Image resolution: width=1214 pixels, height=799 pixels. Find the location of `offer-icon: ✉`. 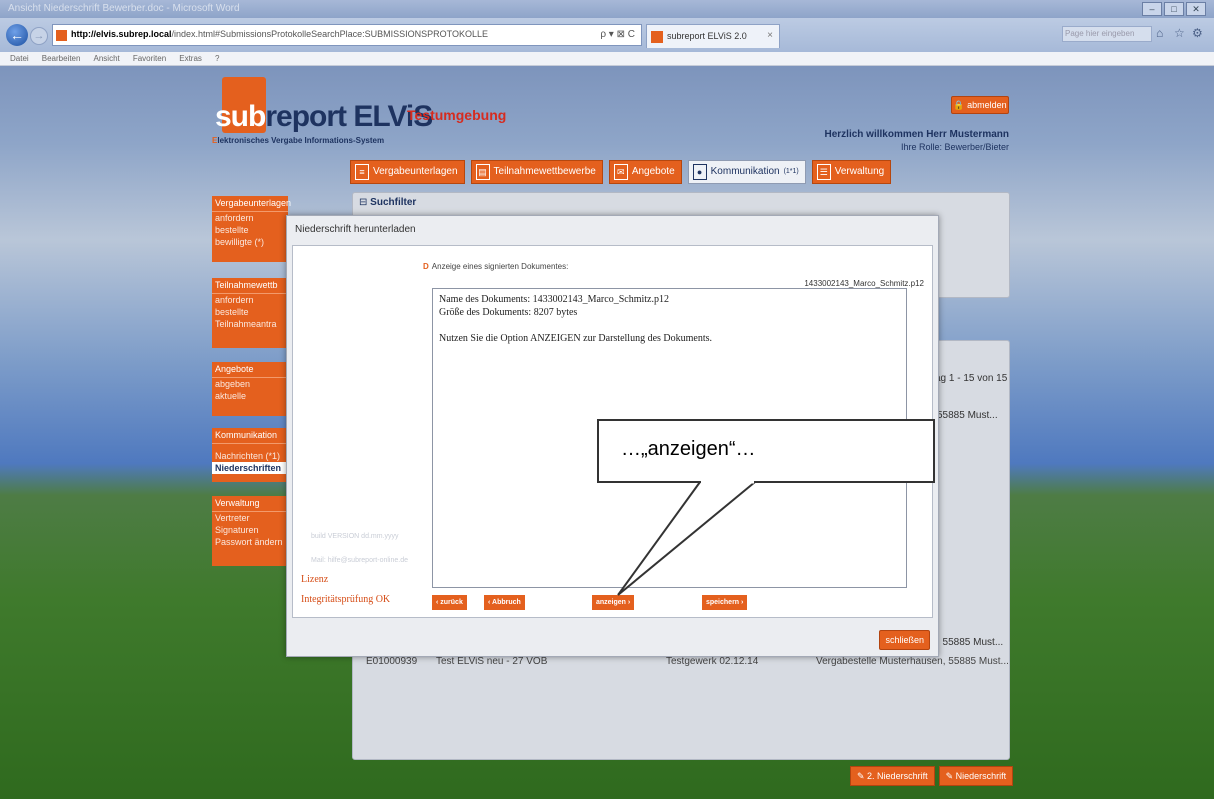

offer-icon: ✉ is located at coordinates (620, 172).